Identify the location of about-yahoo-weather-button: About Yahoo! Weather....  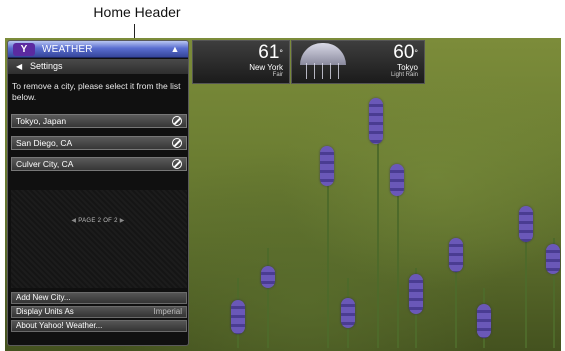
(99, 326).